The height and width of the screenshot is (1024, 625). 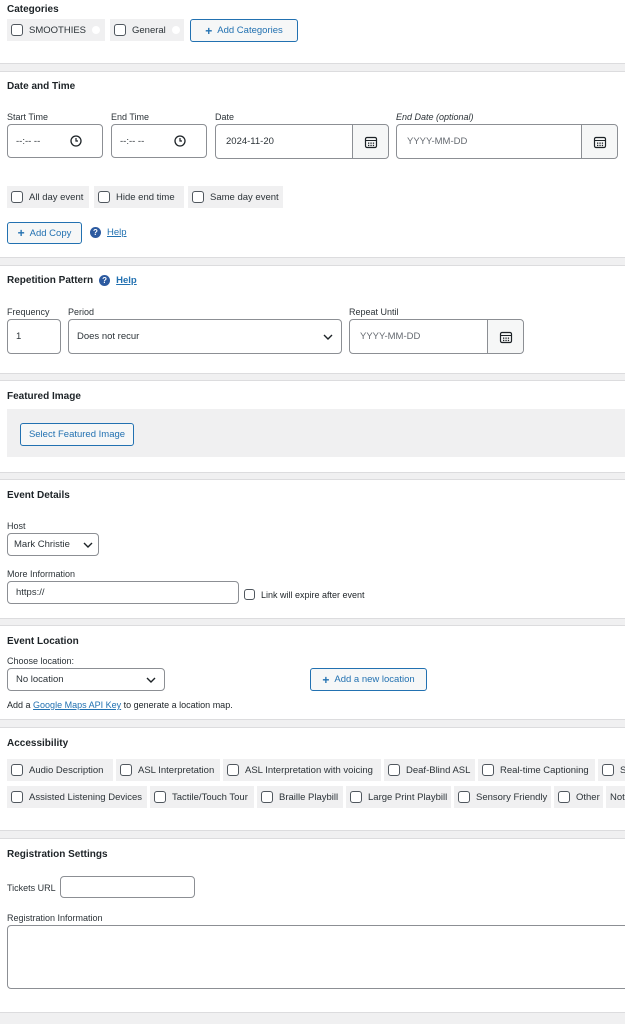 I want to click on event-details-heading: Event Details, so click(x=38, y=495).